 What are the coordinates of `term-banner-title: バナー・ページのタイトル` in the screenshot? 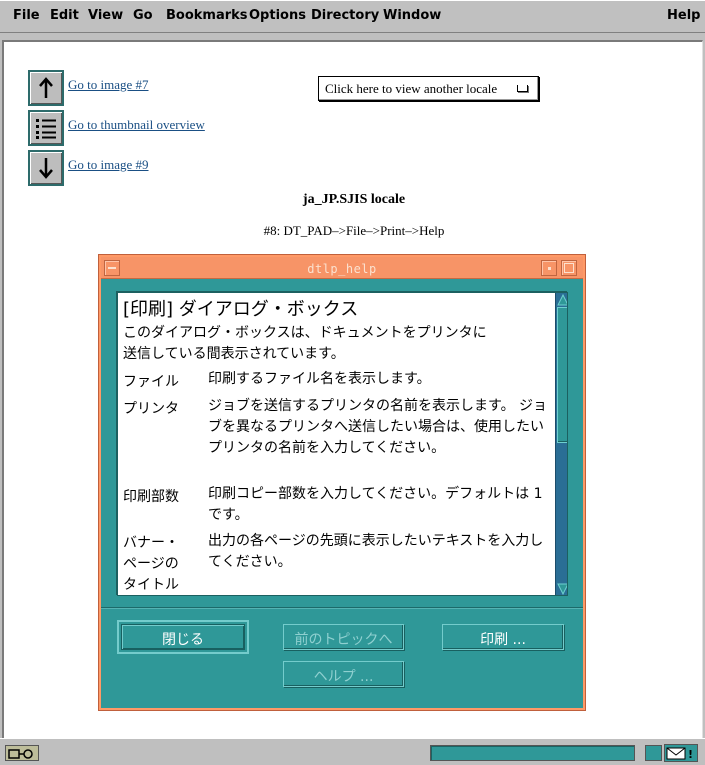 It's located at (151, 564).